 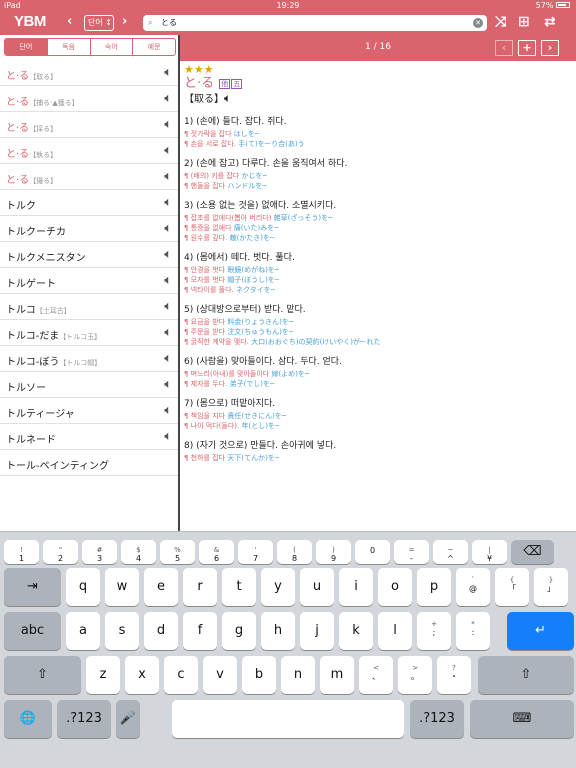 What do you see at coordinates (112, 47) in the screenshot?
I see `tab-idiom: 숙어` at bounding box center [112, 47].